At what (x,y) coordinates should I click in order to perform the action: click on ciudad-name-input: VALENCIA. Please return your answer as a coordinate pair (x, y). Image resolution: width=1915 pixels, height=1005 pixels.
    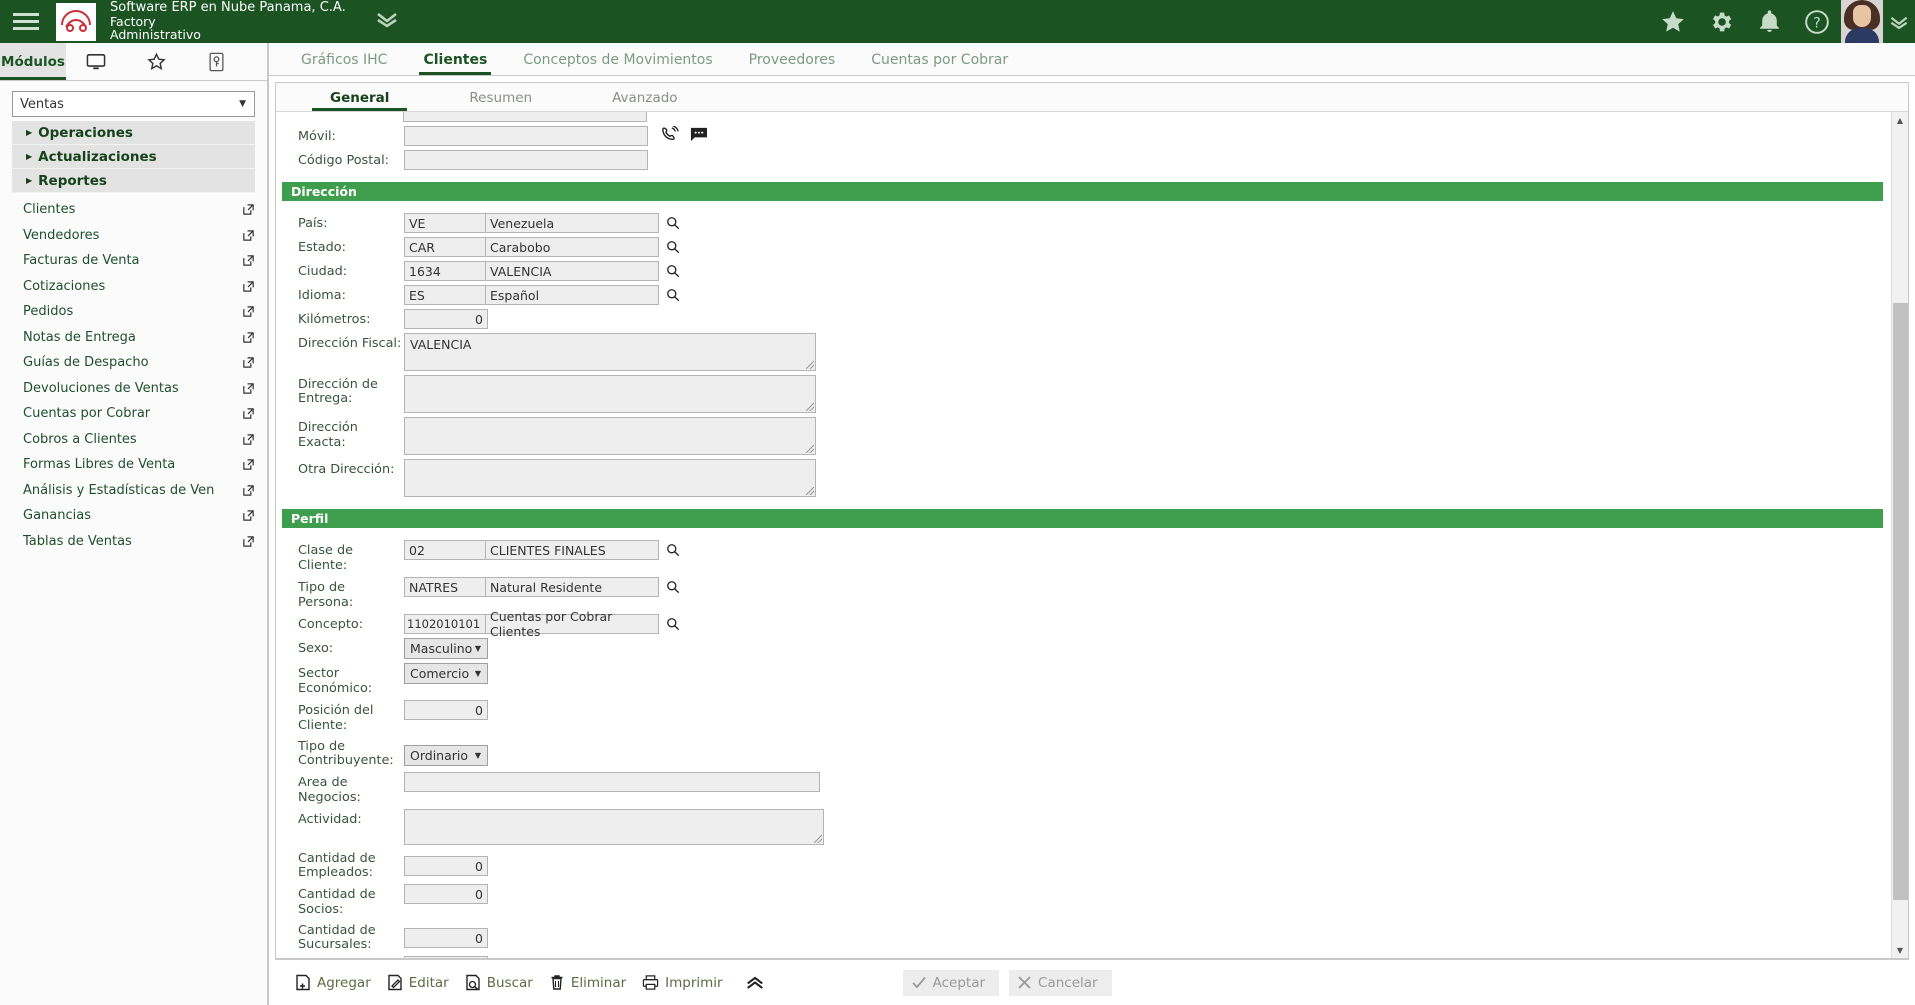
    Looking at the image, I should click on (572, 271).